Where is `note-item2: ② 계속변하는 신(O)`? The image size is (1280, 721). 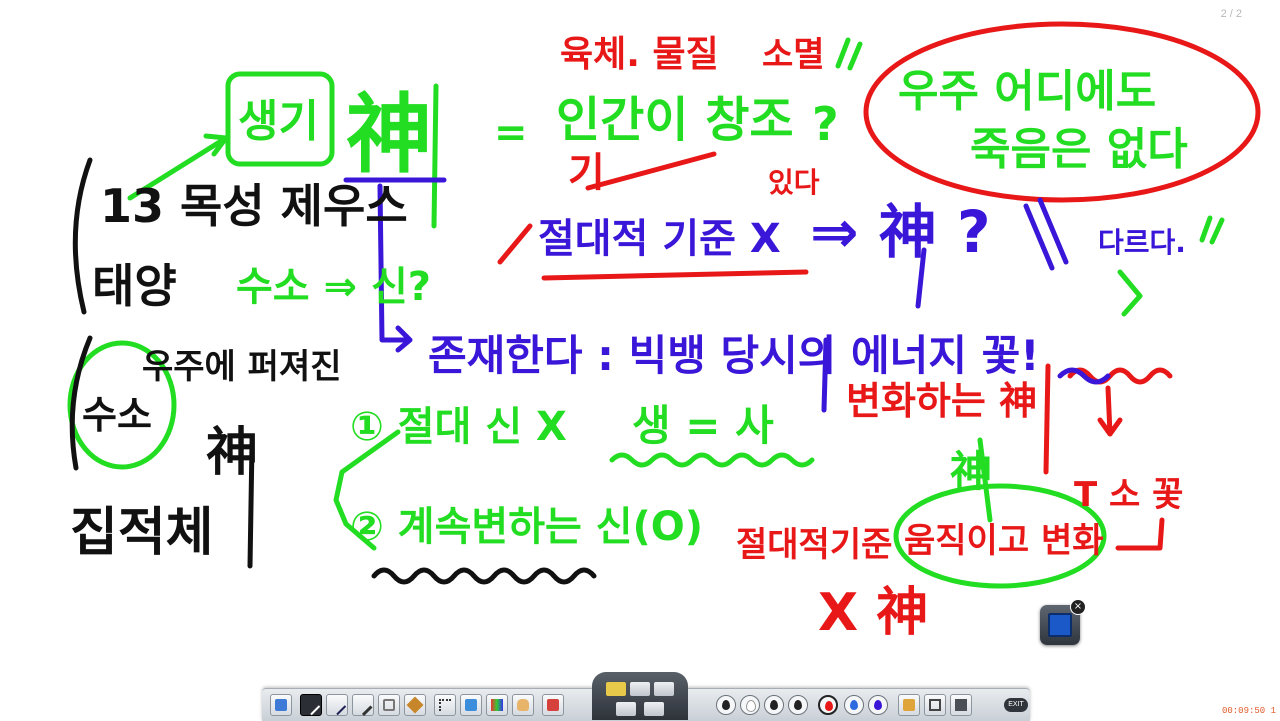
note-item2: ② 계속변하는 신(O) is located at coordinates (526, 527).